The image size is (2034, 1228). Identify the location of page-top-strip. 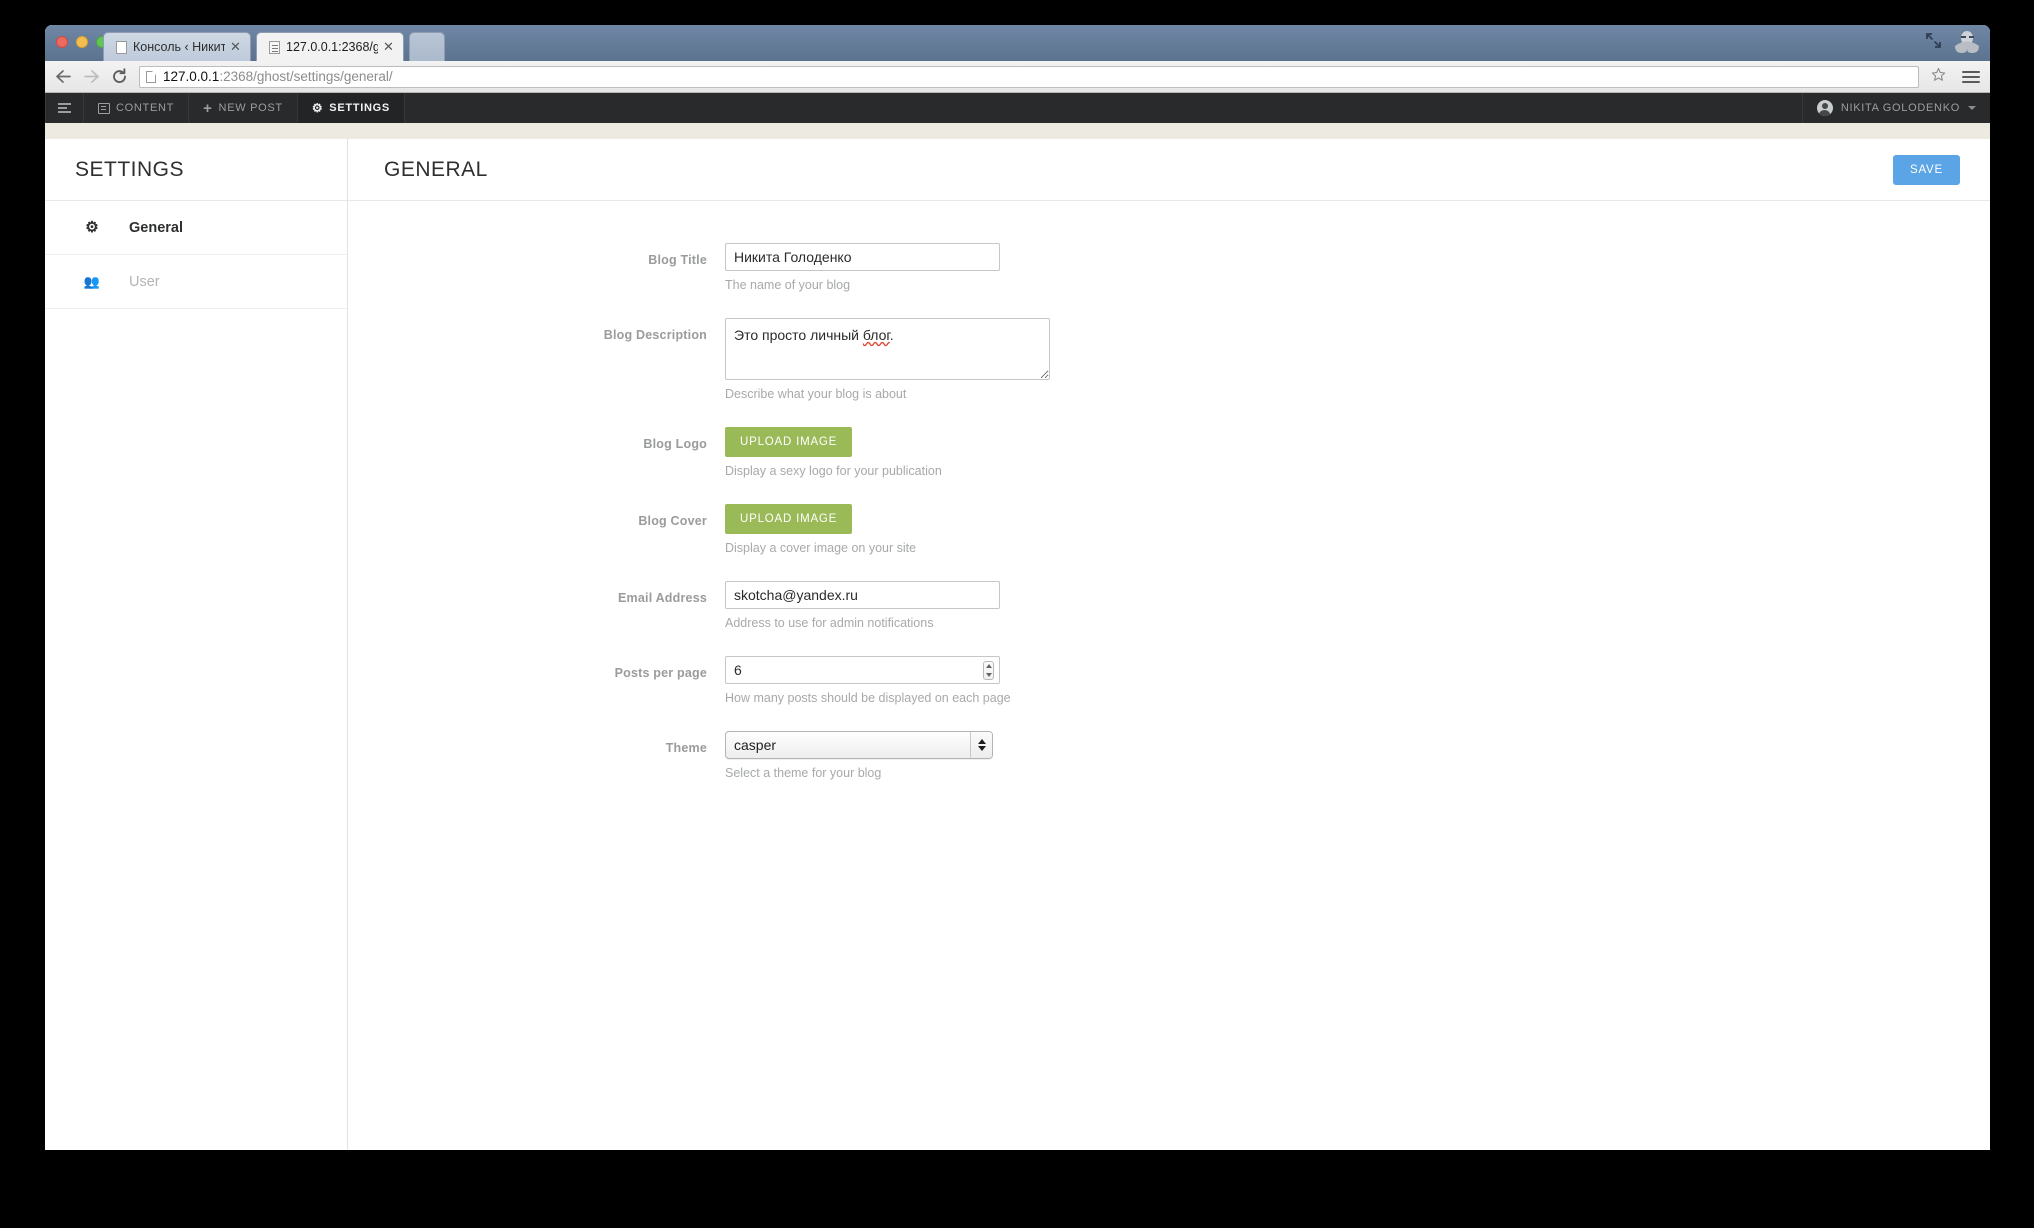
(1017, 131).